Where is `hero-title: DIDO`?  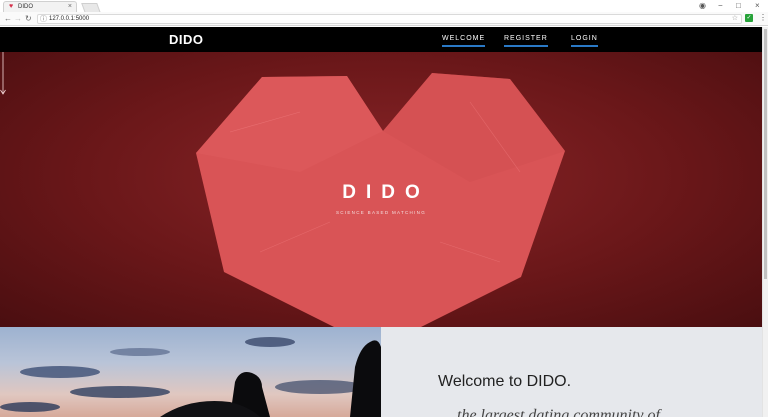 hero-title: DIDO is located at coordinates (386, 192).